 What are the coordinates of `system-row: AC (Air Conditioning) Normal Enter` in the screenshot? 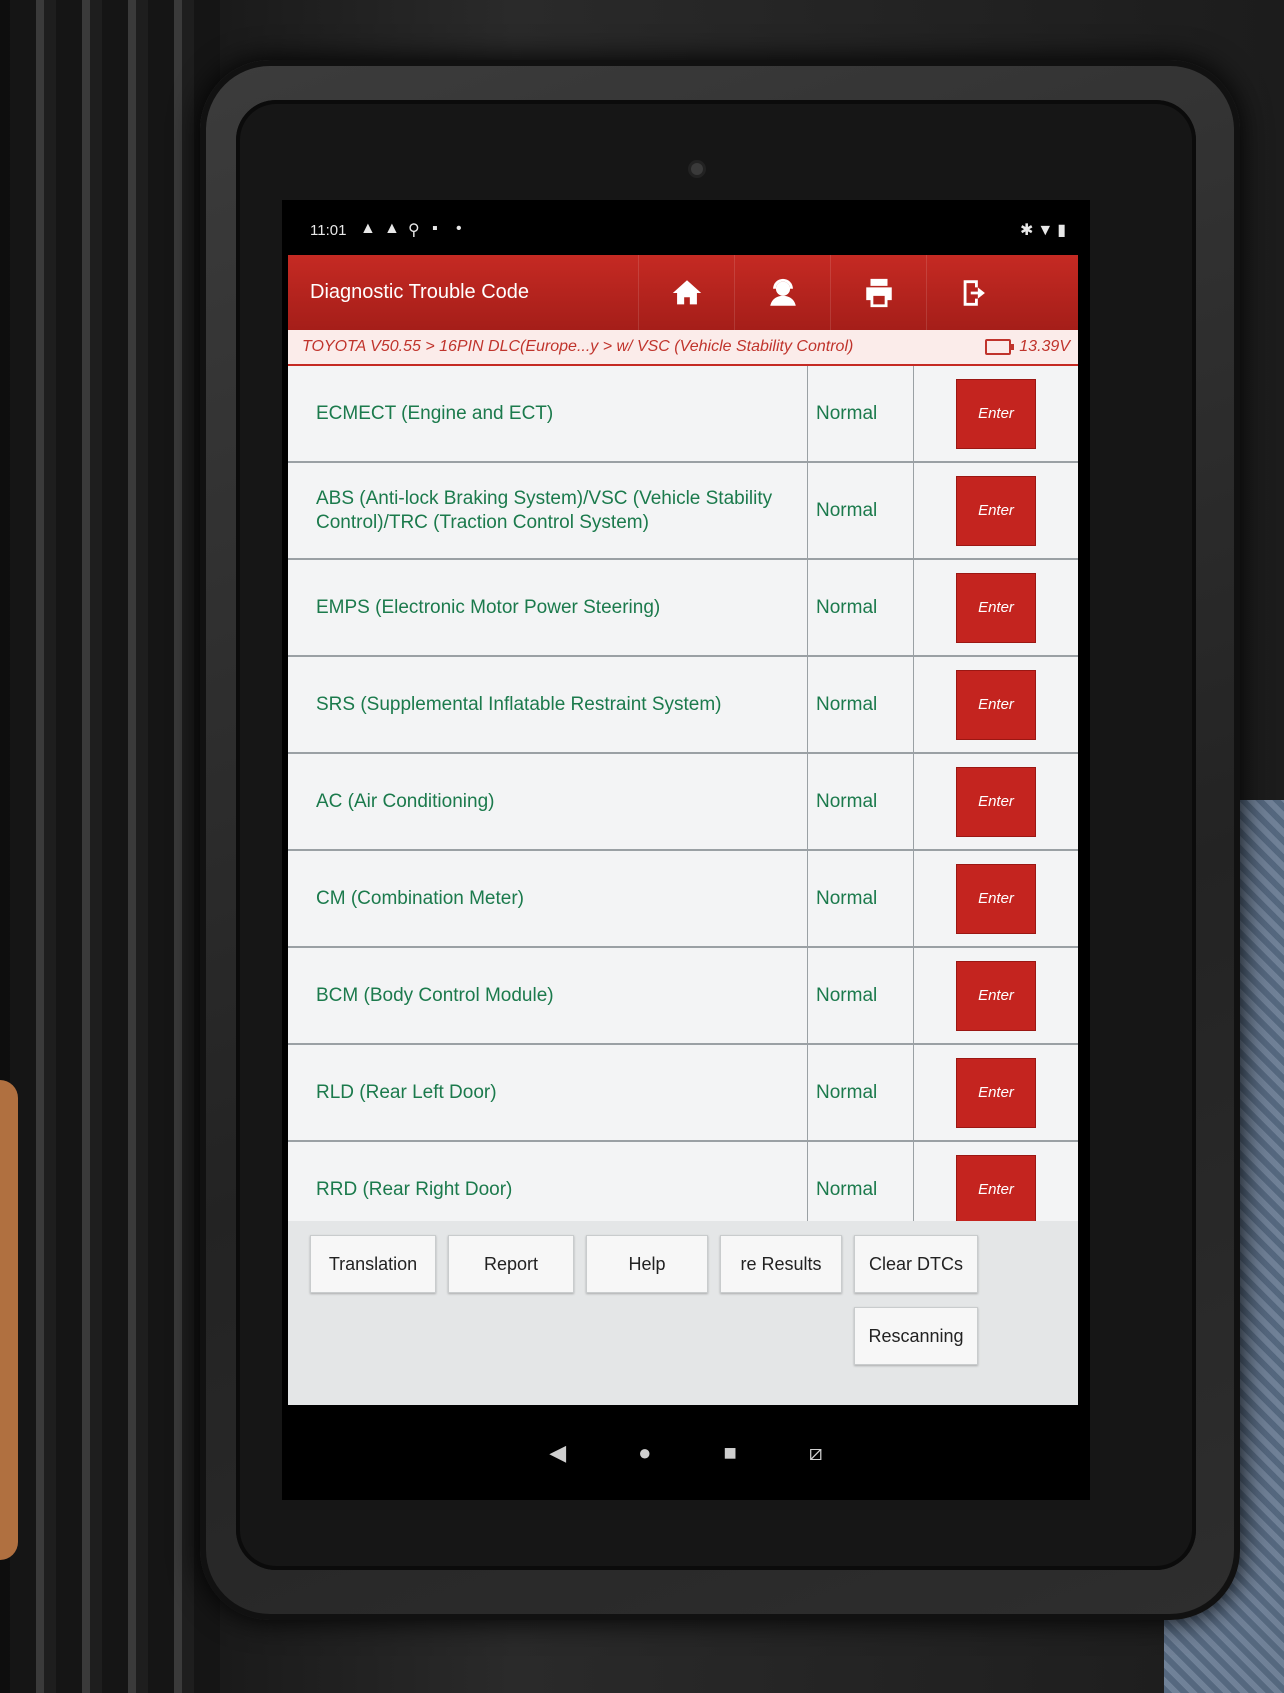 It's located at (683, 802).